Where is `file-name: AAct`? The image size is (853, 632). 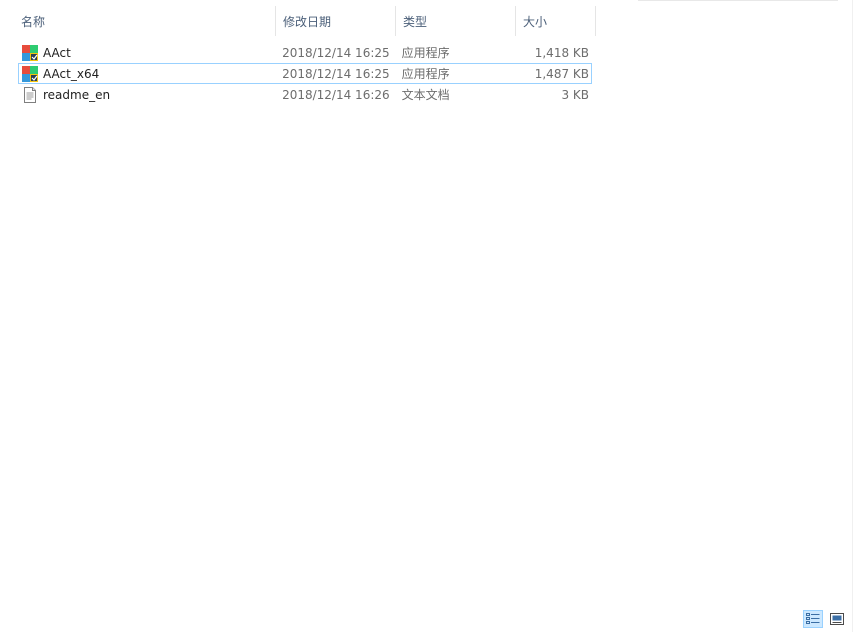 file-name: AAct is located at coordinates (57, 52).